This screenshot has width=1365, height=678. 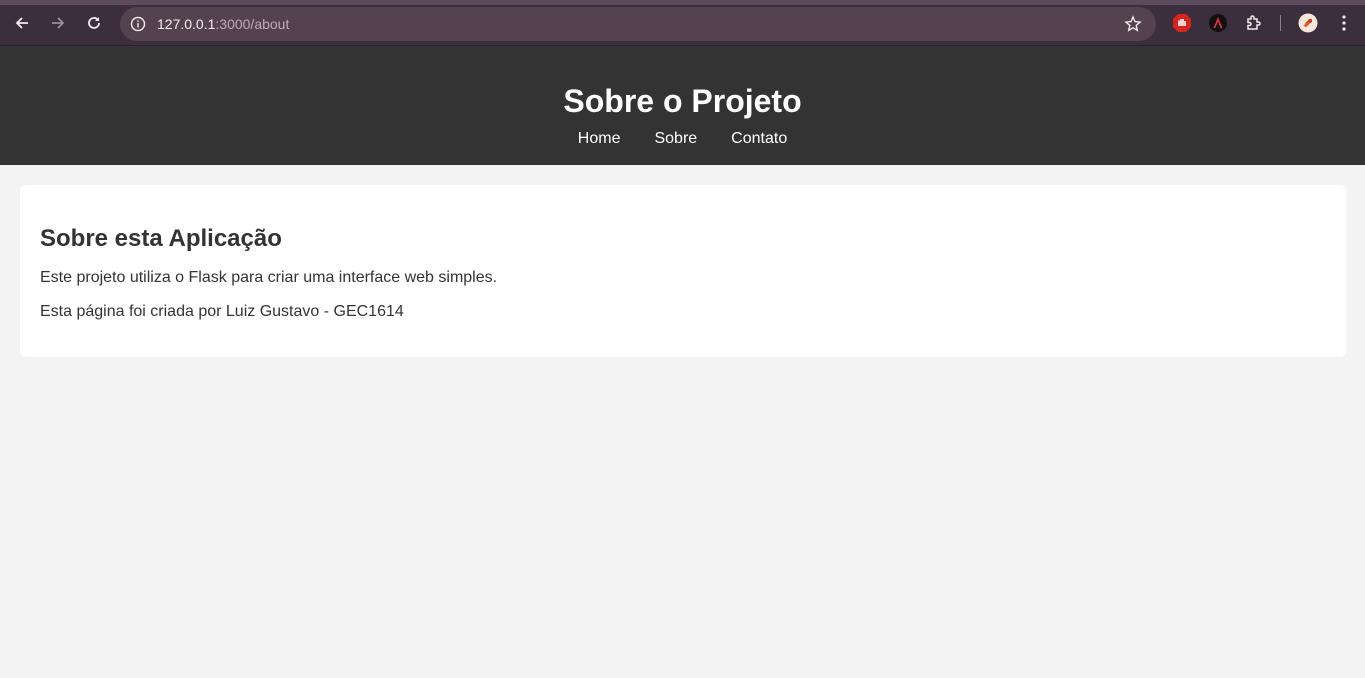 I want to click on extension-adblock, so click(x=1182, y=23).